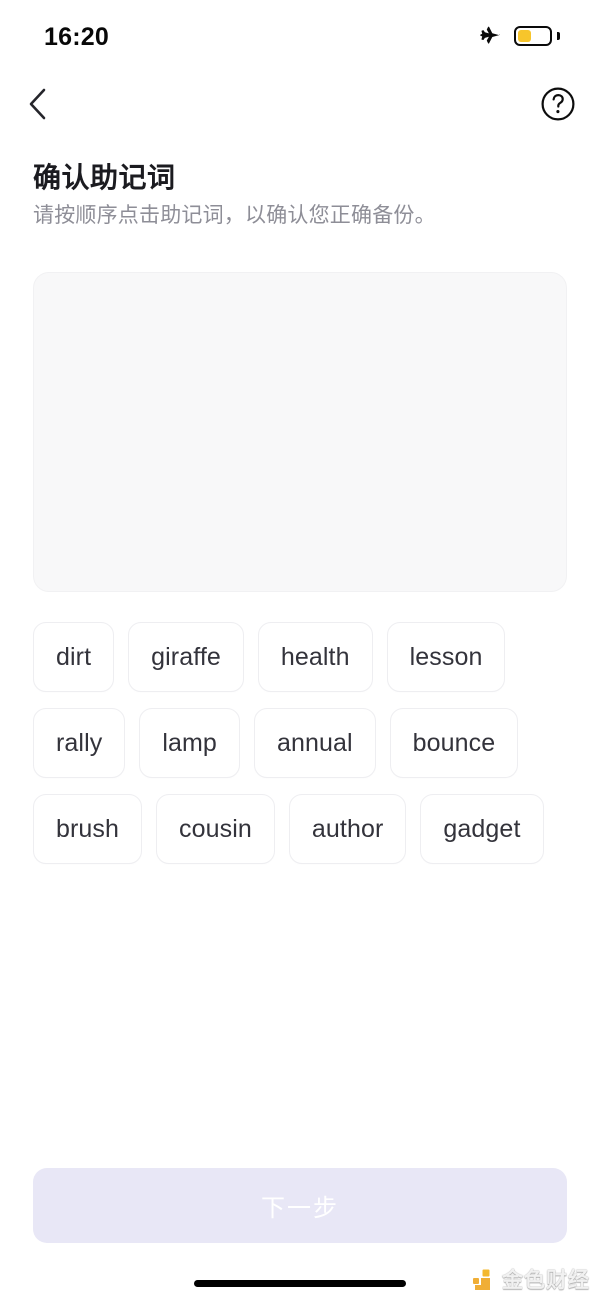  Describe the element at coordinates (300, 36) in the screenshot. I see `status-bar: 16:20` at that location.